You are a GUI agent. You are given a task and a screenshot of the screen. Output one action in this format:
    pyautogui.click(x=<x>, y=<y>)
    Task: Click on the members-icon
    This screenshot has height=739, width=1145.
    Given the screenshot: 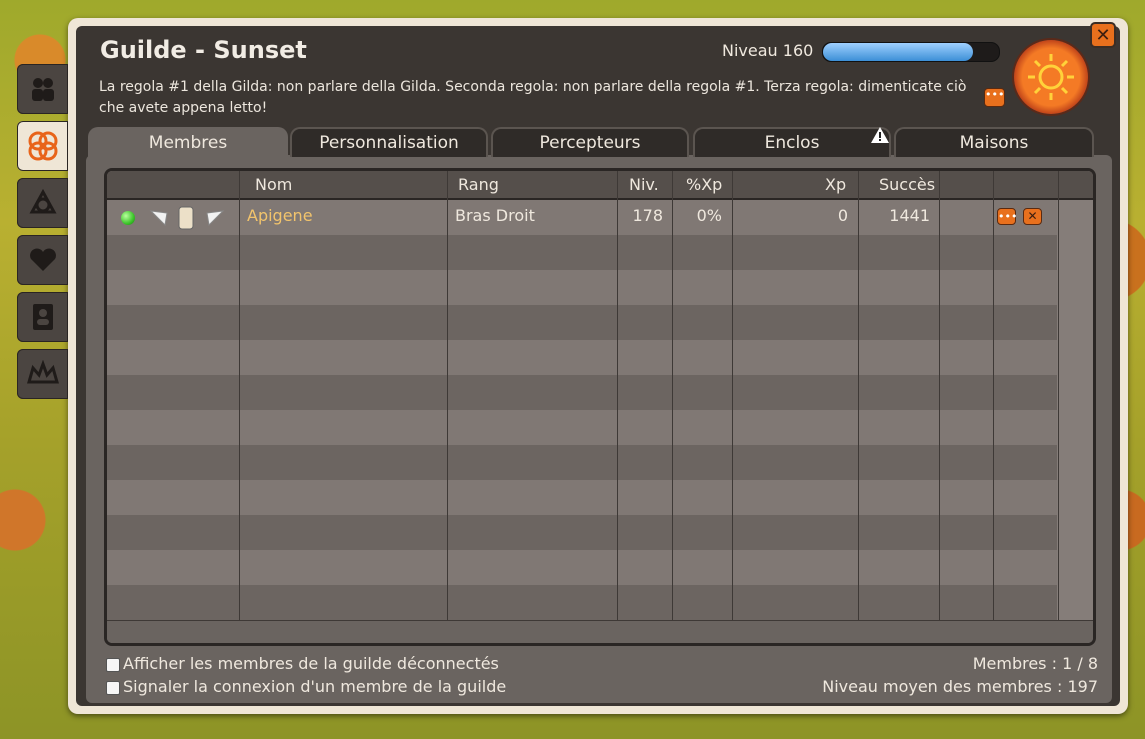 What is the action you would take?
    pyautogui.click(x=42, y=89)
    